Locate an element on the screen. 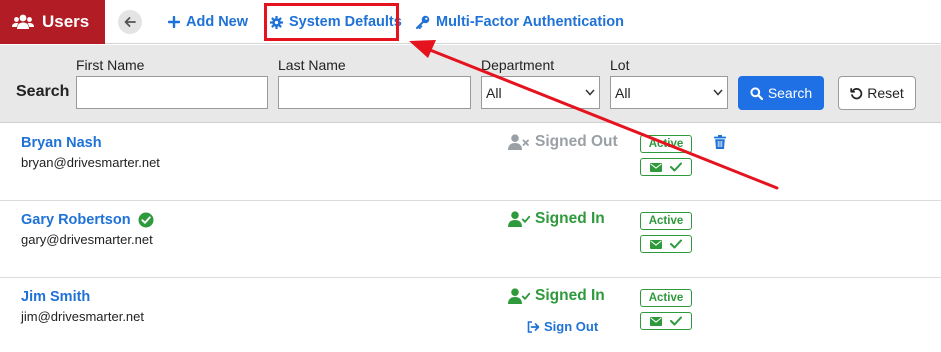 Image resolution: width=941 pixels, height=352 pixels. user-name-link: Bryan Nash is located at coordinates (61, 143).